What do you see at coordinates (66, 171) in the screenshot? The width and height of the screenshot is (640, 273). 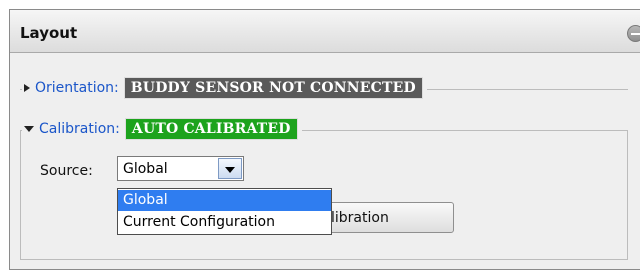 I see `source-label: Source:` at bounding box center [66, 171].